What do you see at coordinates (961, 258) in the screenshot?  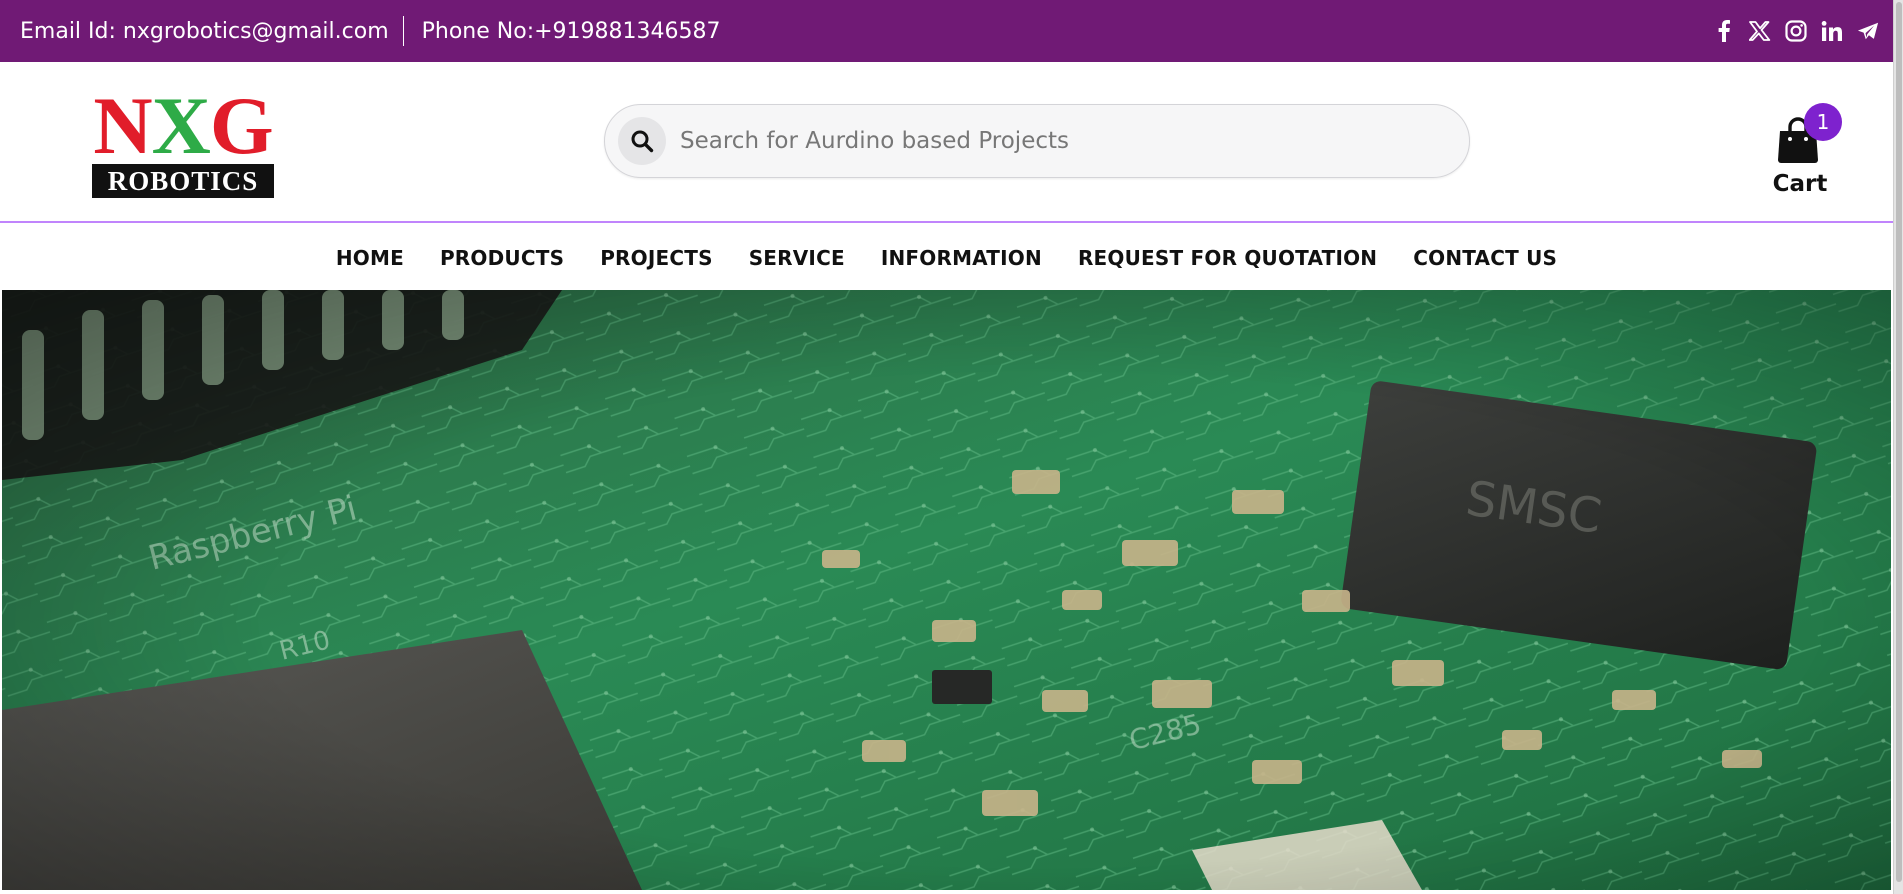 I see `nav-information: INFORMATION` at bounding box center [961, 258].